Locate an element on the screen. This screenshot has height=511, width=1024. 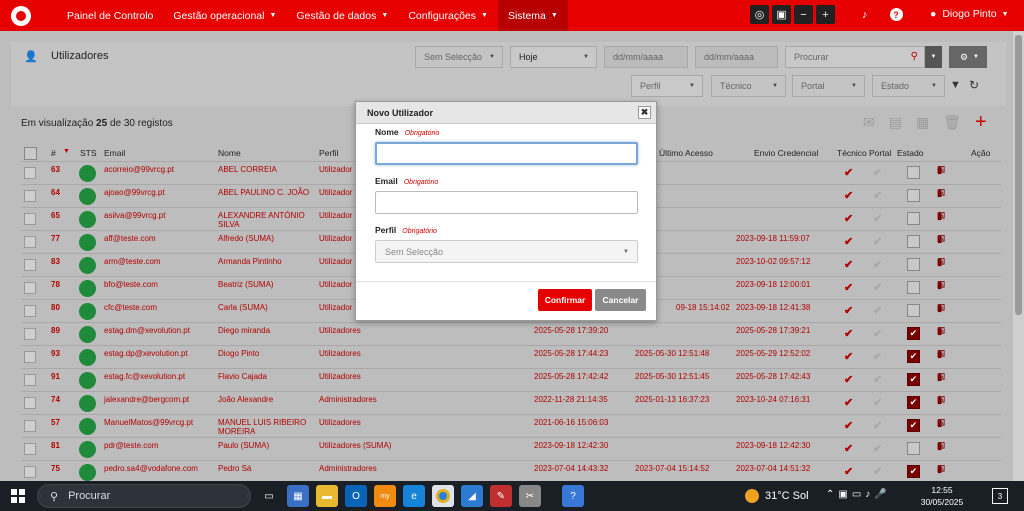
myapp-icon: my is located at coordinates (385, 496).